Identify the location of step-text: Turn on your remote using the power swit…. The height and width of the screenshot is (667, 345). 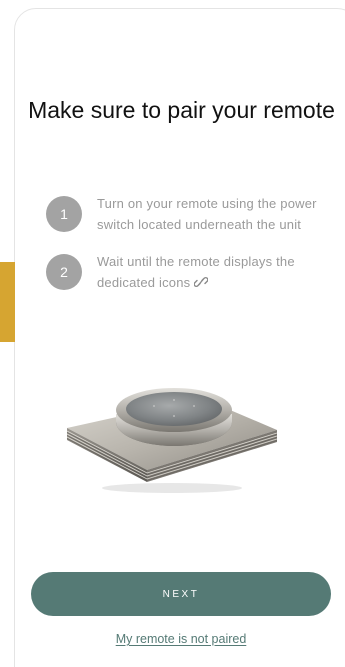
(207, 214).